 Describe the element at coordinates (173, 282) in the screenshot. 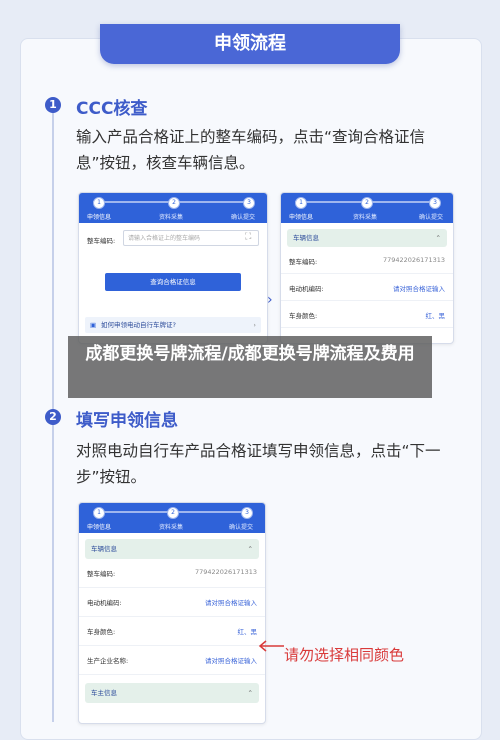

I see `query-certificate-button: 查询合格证信息` at that location.